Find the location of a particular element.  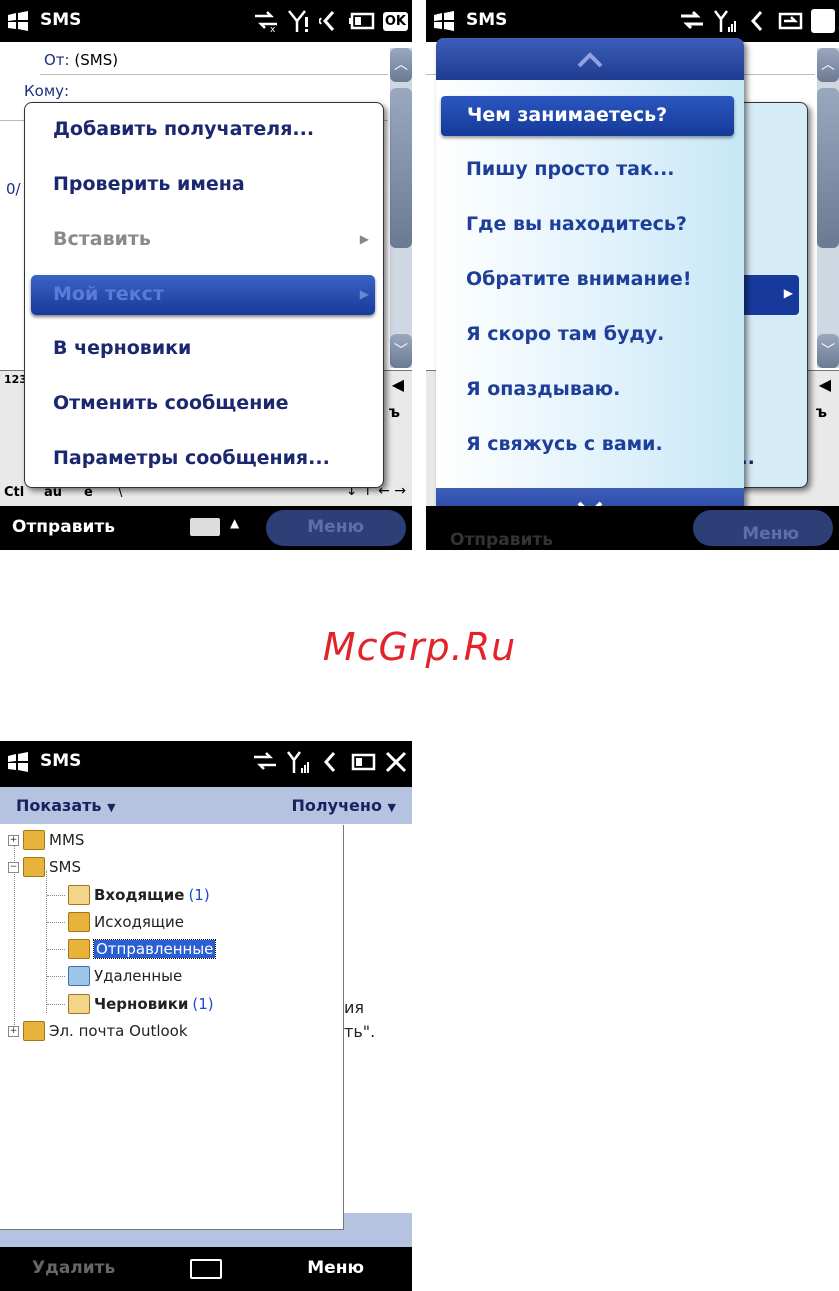

sort-dropdown: Получено ▼ is located at coordinates (344, 805).